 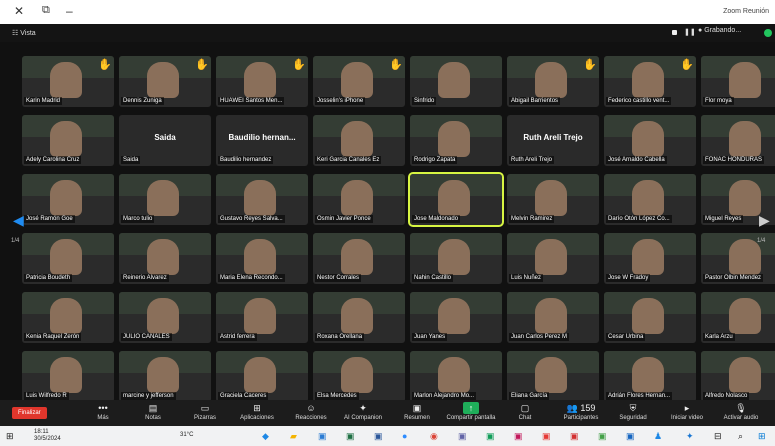 What do you see at coordinates (434, 436) in the screenshot?
I see `chrome-icon: ◉` at bounding box center [434, 436].